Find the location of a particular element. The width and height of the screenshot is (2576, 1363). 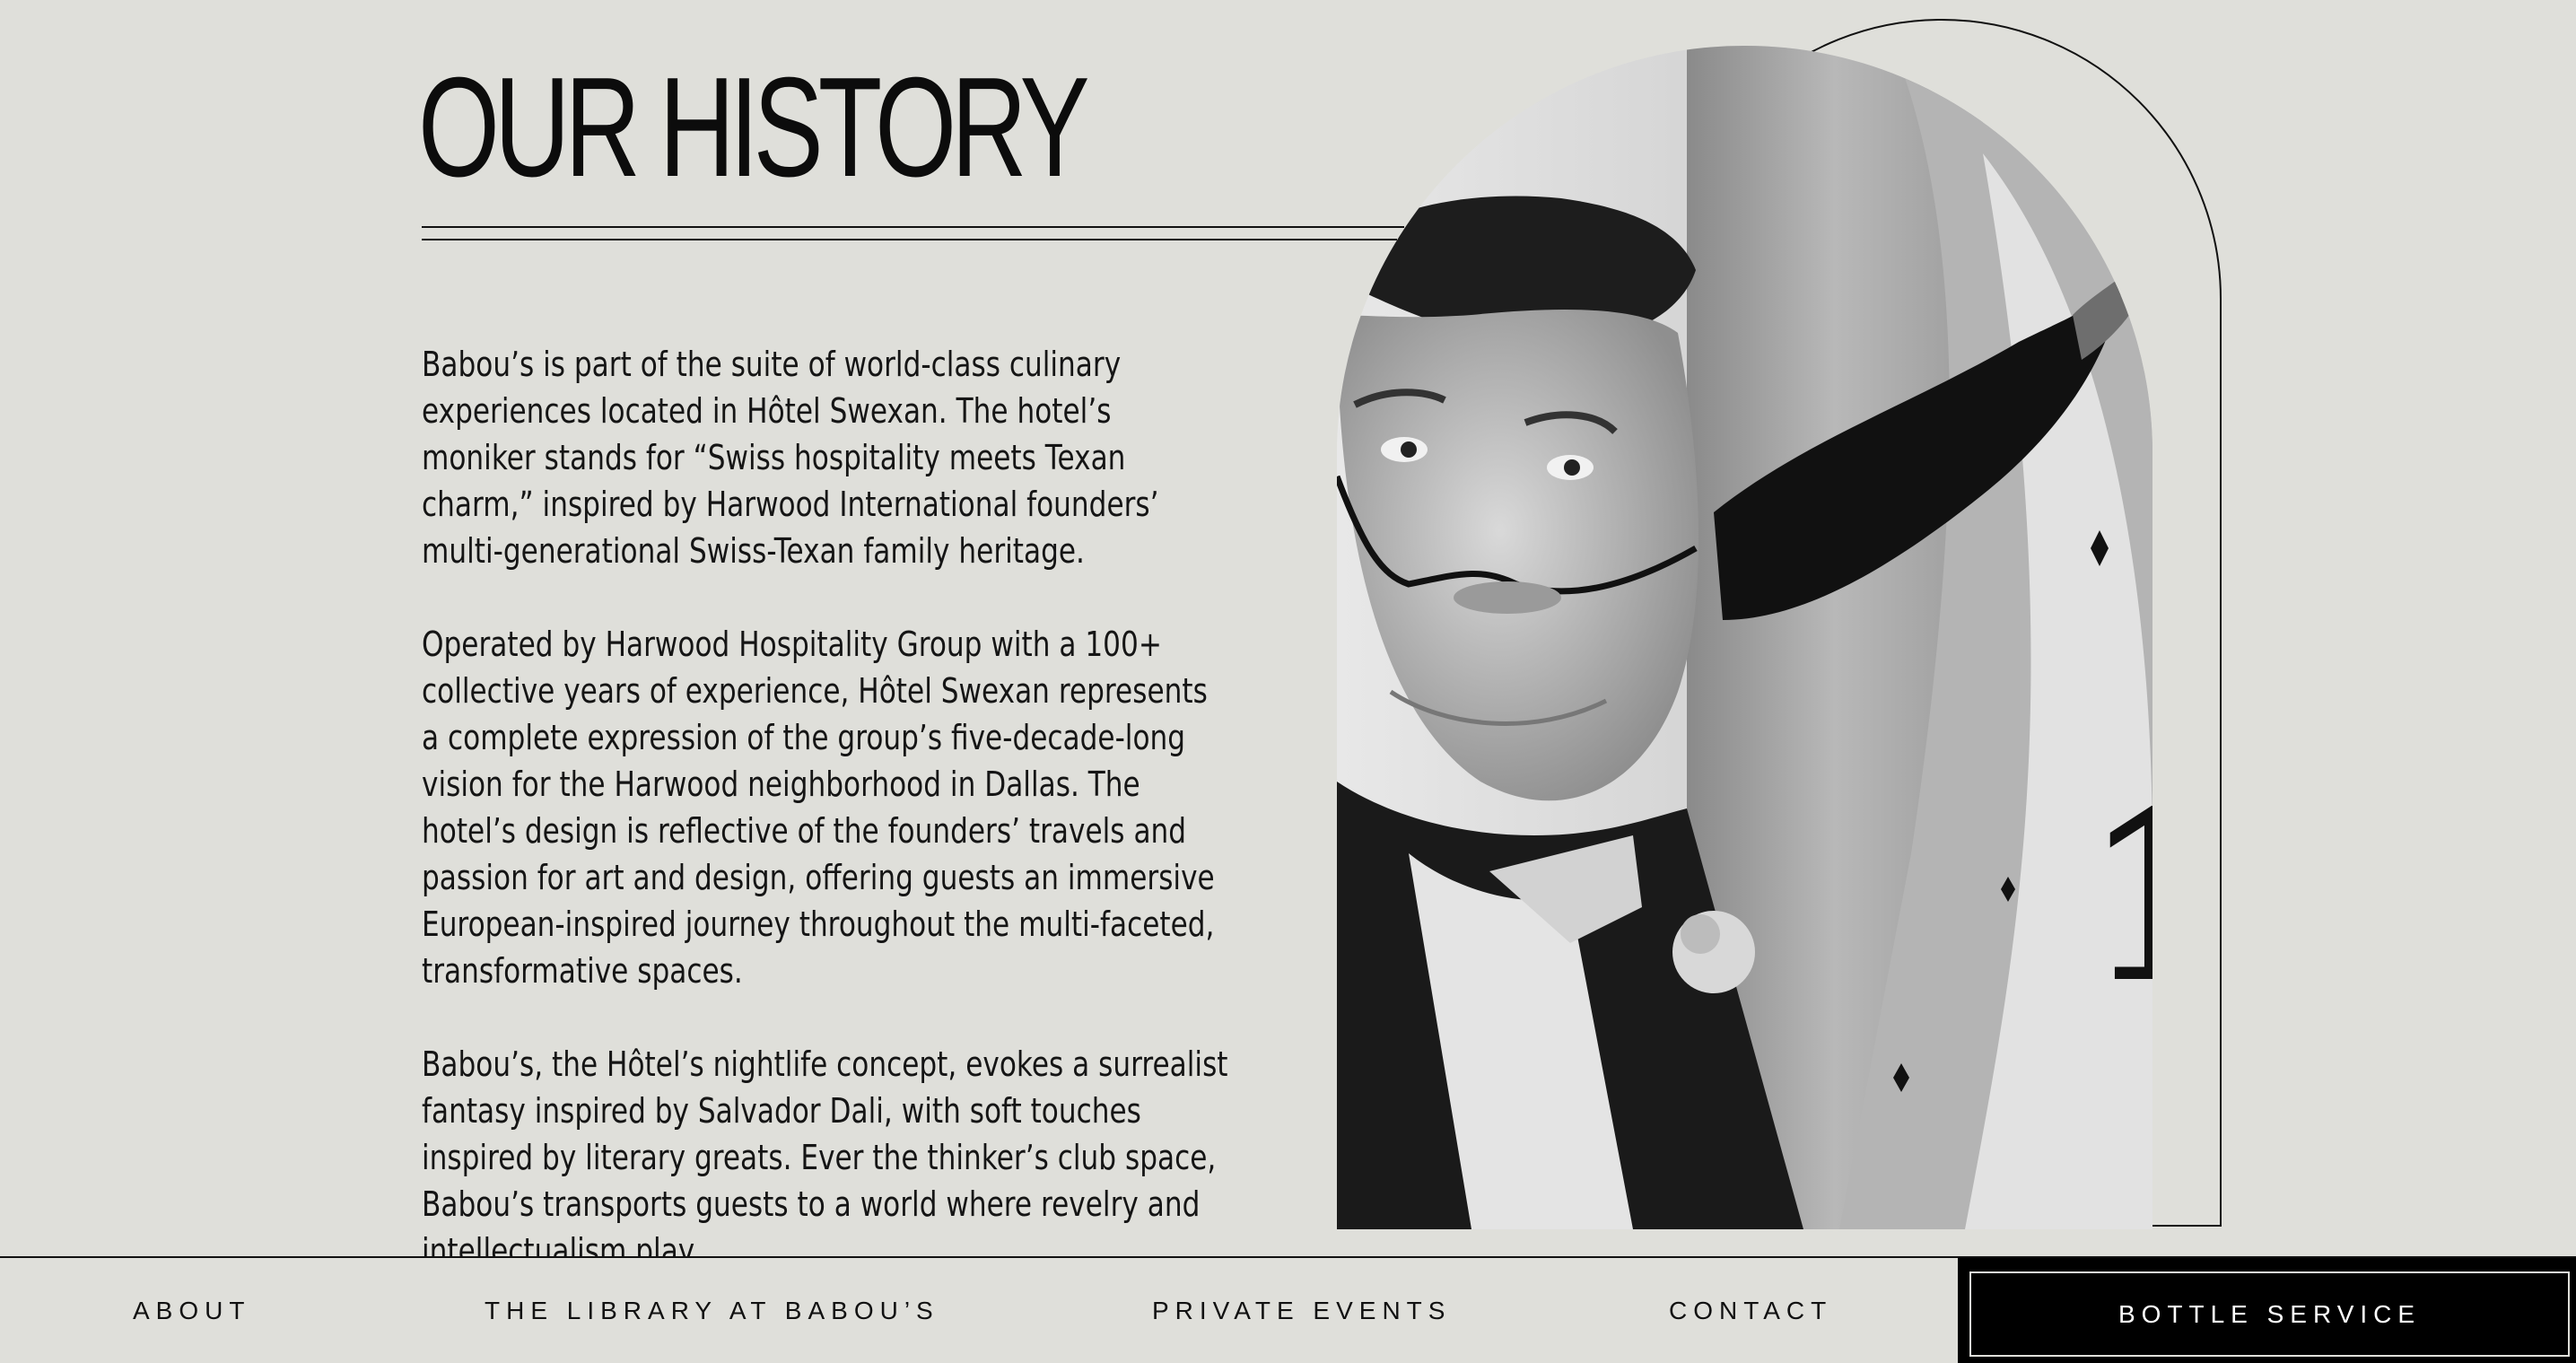

bottle-service-button: BOTTLE SERVICE is located at coordinates (2267, 1310).